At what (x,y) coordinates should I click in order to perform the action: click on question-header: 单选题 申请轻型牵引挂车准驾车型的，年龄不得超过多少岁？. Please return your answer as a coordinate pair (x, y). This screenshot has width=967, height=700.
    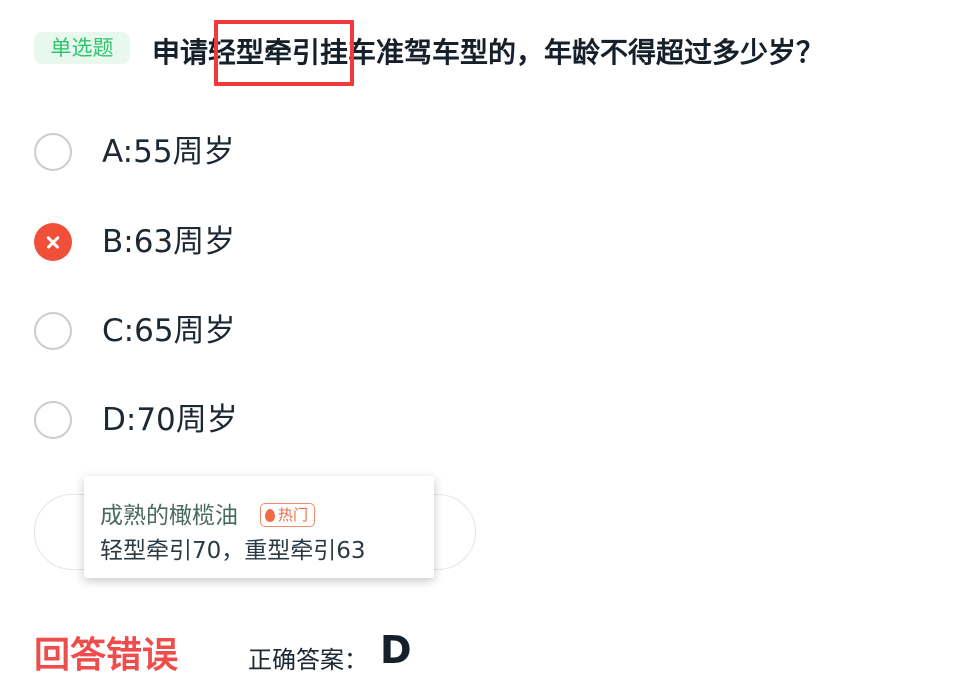
    Looking at the image, I should click on (499, 53).